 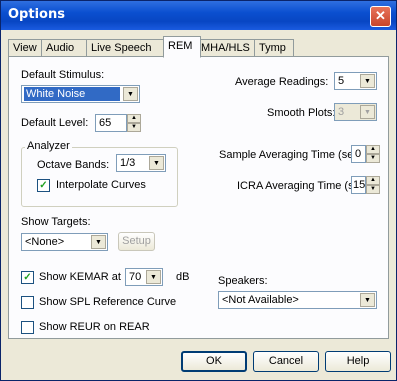 I want to click on tab-label: Audio, so click(x=60, y=48).